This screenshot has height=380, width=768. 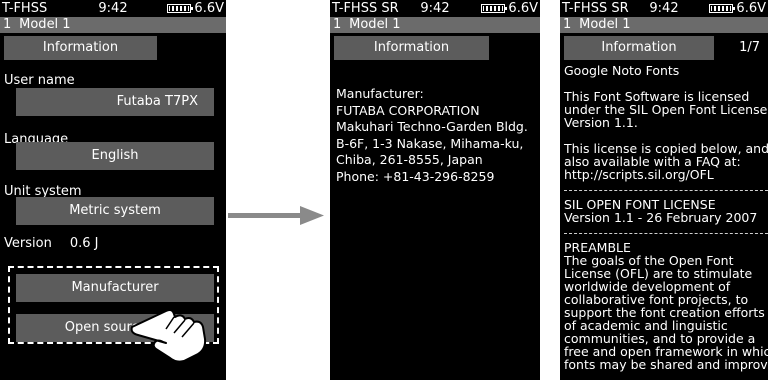 I want to click on manufacturer-line: B-6F, 1-3 Nakase, Mihama-ku,, so click(x=430, y=143).